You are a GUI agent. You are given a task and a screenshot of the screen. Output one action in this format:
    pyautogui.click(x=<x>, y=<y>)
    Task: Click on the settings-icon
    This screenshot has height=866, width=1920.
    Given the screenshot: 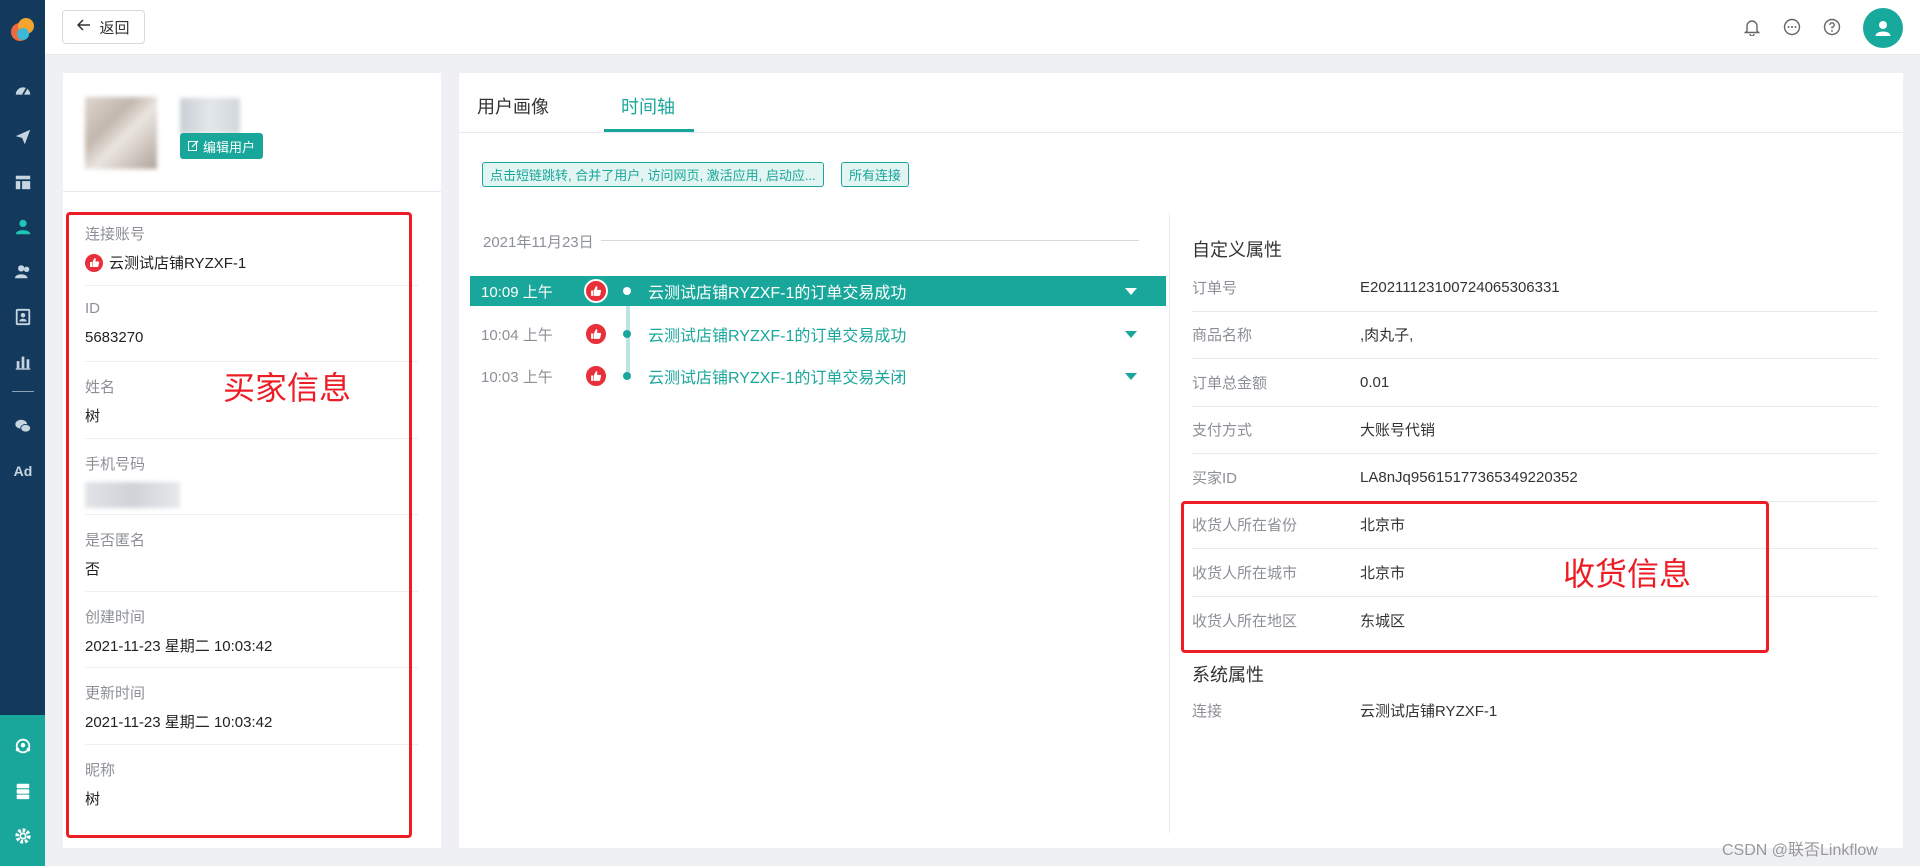 What is the action you would take?
    pyautogui.click(x=23, y=836)
    